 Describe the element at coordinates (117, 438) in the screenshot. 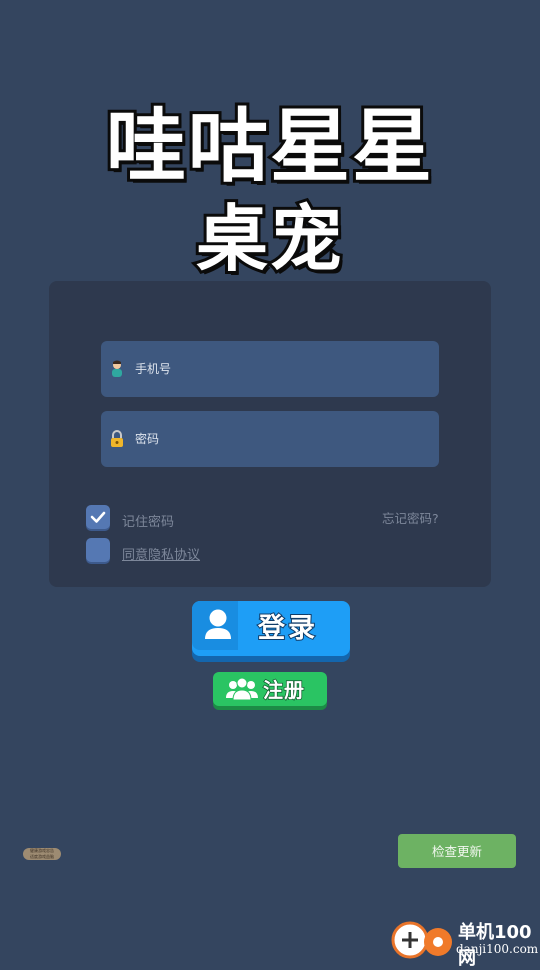

I see `lock-icon` at that location.